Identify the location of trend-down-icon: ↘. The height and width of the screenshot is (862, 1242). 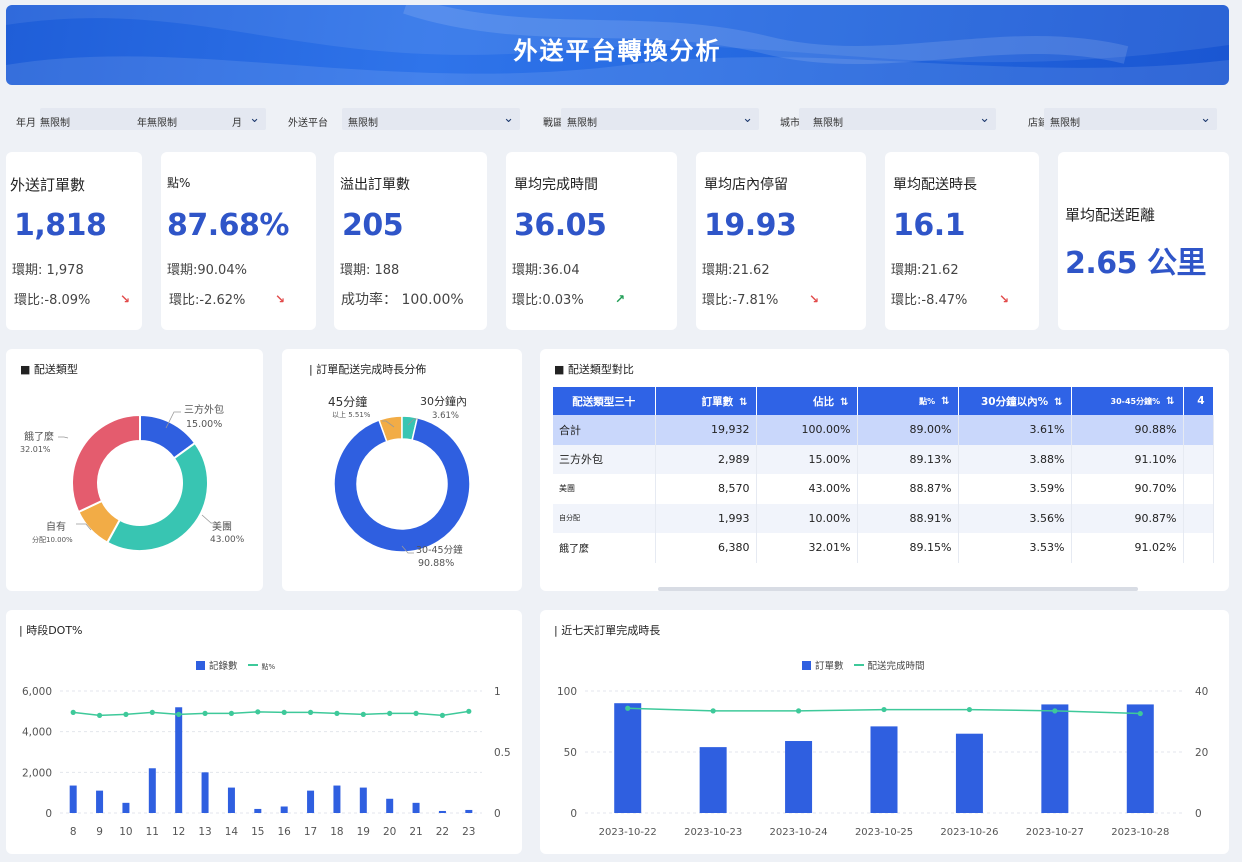
(1004, 299).